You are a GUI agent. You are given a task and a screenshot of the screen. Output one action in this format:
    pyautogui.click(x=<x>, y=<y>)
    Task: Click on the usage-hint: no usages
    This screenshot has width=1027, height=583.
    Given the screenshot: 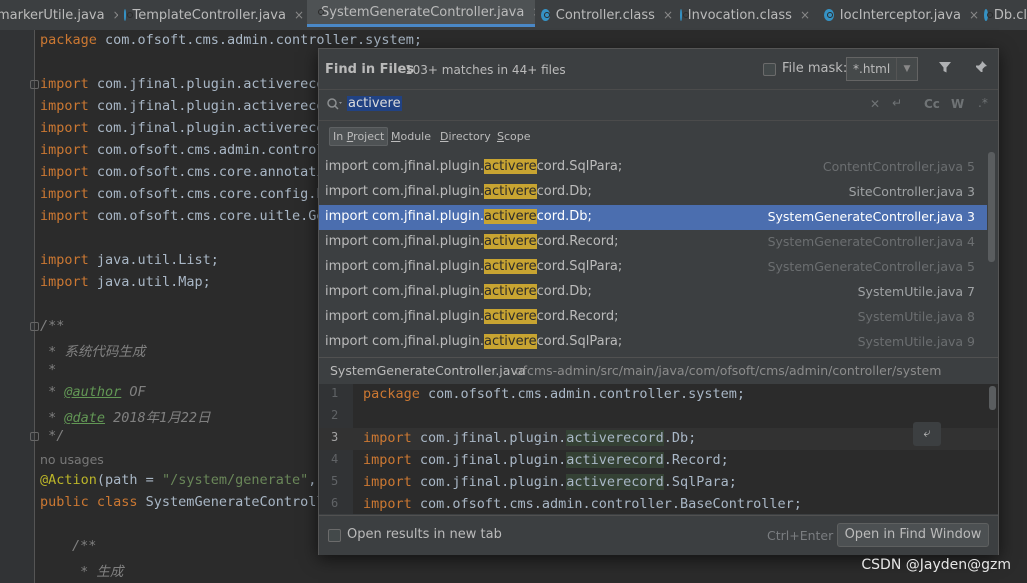 What is the action you would take?
    pyautogui.click(x=72, y=459)
    